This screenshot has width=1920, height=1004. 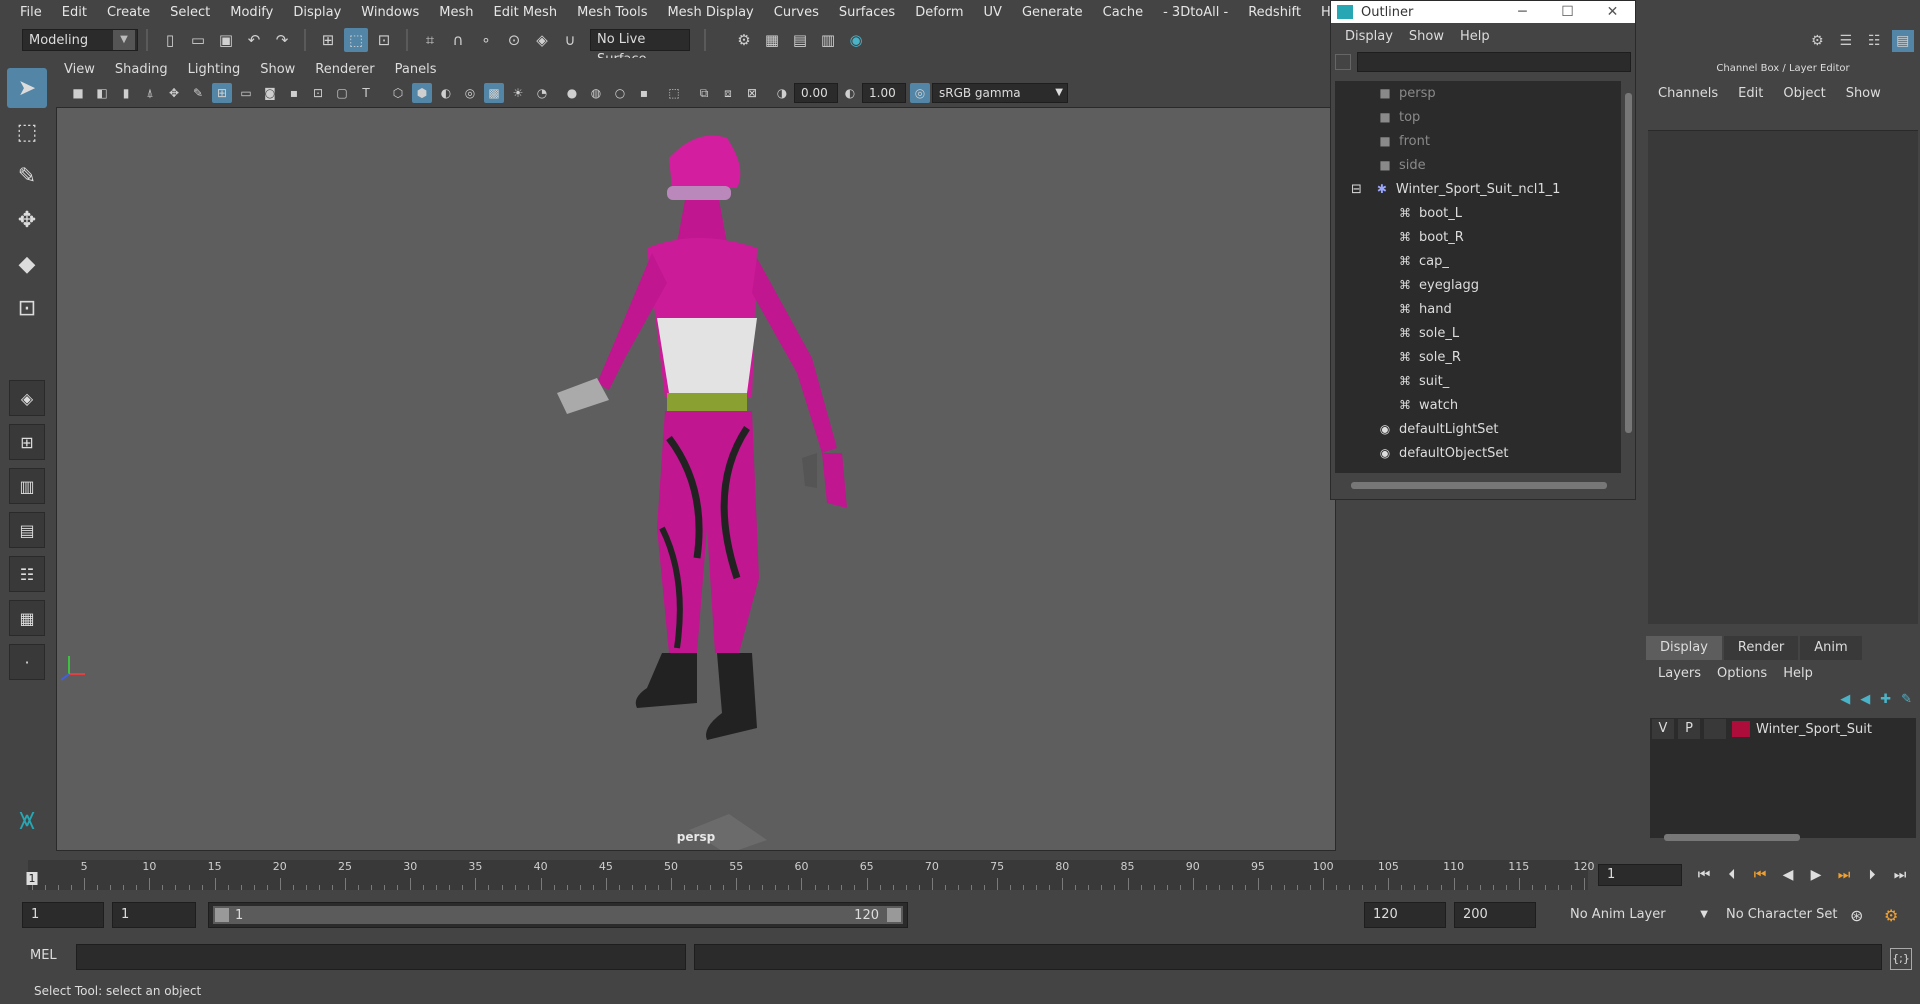 What do you see at coordinates (366, 93) in the screenshot?
I see `safe-title-icon: T` at bounding box center [366, 93].